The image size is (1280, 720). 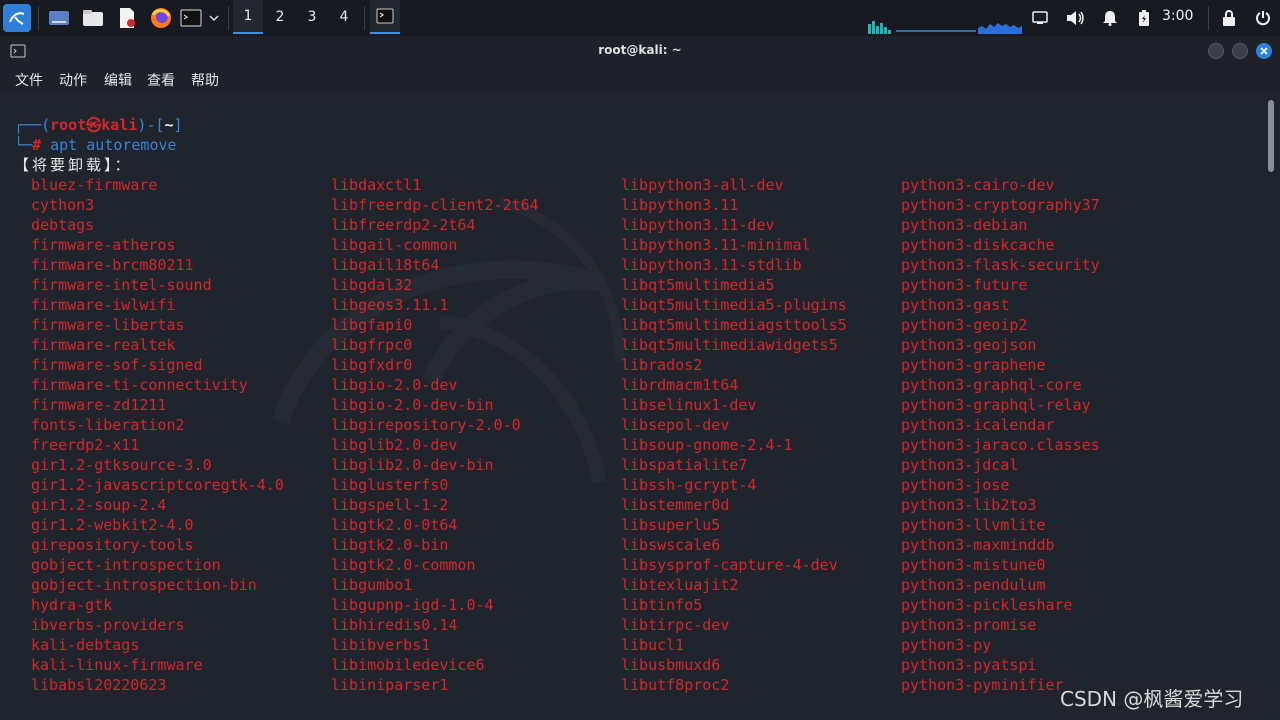 I want to click on top-panel: 1 2 3 4 3:00, so click(x=640, y=18).